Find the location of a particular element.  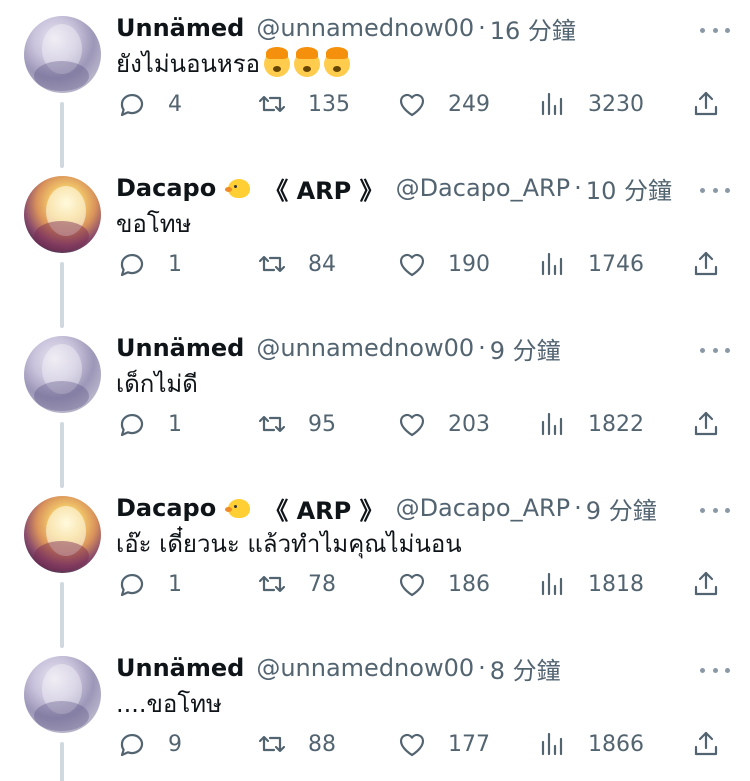

retweet-button: 95 is located at coordinates (296, 424).